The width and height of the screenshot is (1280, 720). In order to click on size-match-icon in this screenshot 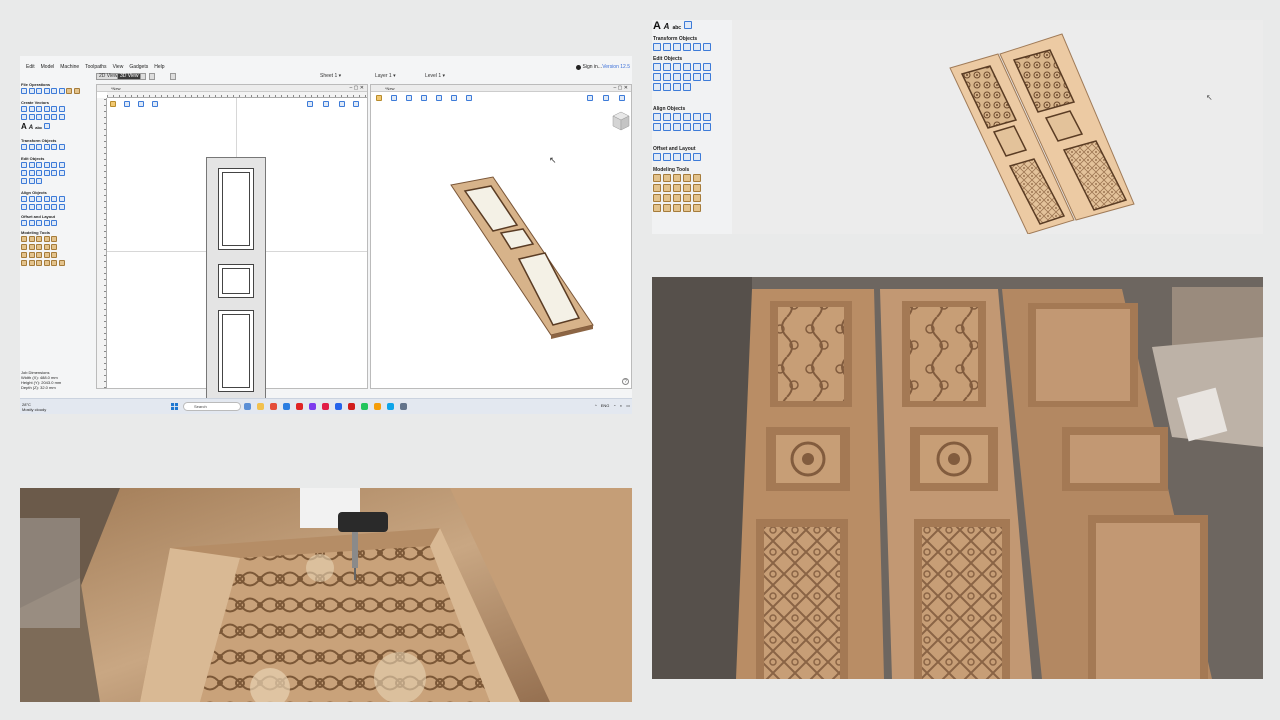, I will do `click(61, 207)`.